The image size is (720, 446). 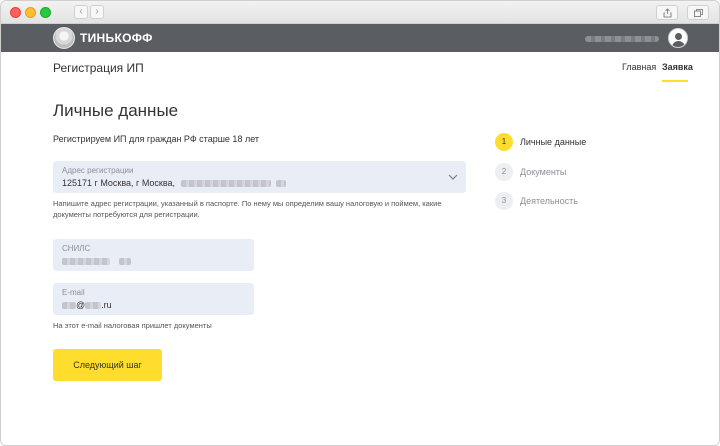 What do you see at coordinates (553, 142) in the screenshot?
I see `step-1-label: Личные данные` at bounding box center [553, 142].